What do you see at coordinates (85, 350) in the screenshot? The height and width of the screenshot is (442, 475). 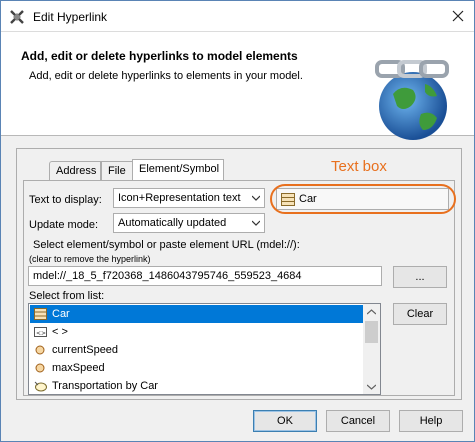 I see `list-item-label: currentSpeed` at bounding box center [85, 350].